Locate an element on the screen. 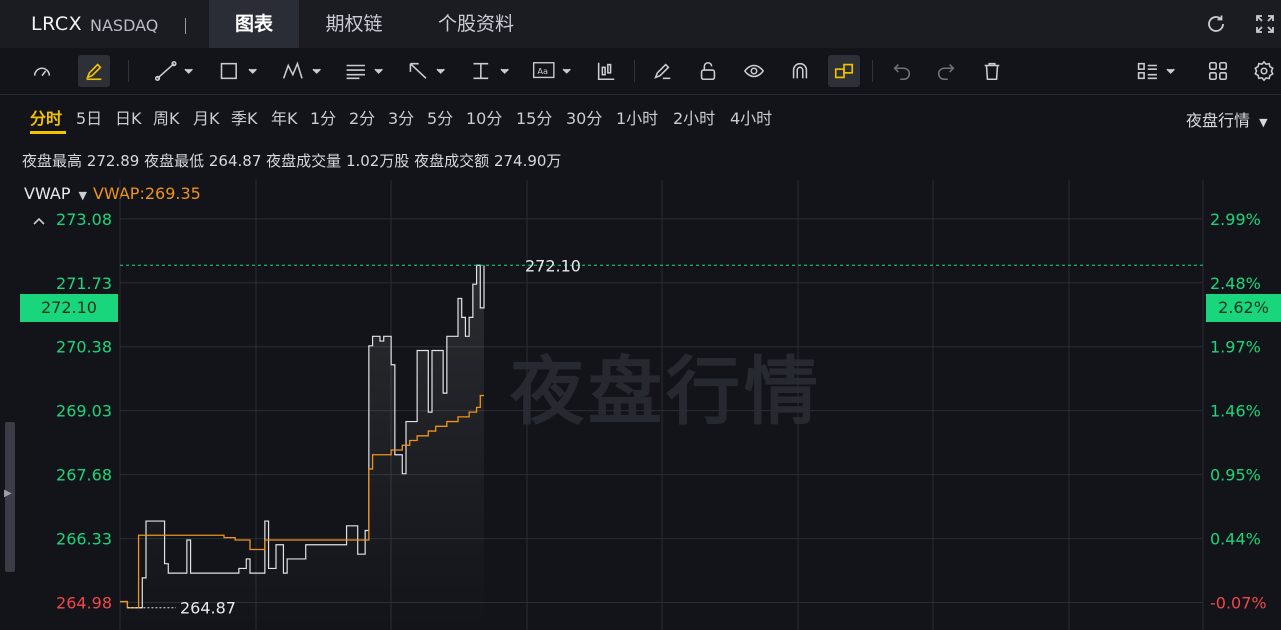 This screenshot has height=630, width=1281. price-tick-label: 273.08 is located at coordinates (84, 219).